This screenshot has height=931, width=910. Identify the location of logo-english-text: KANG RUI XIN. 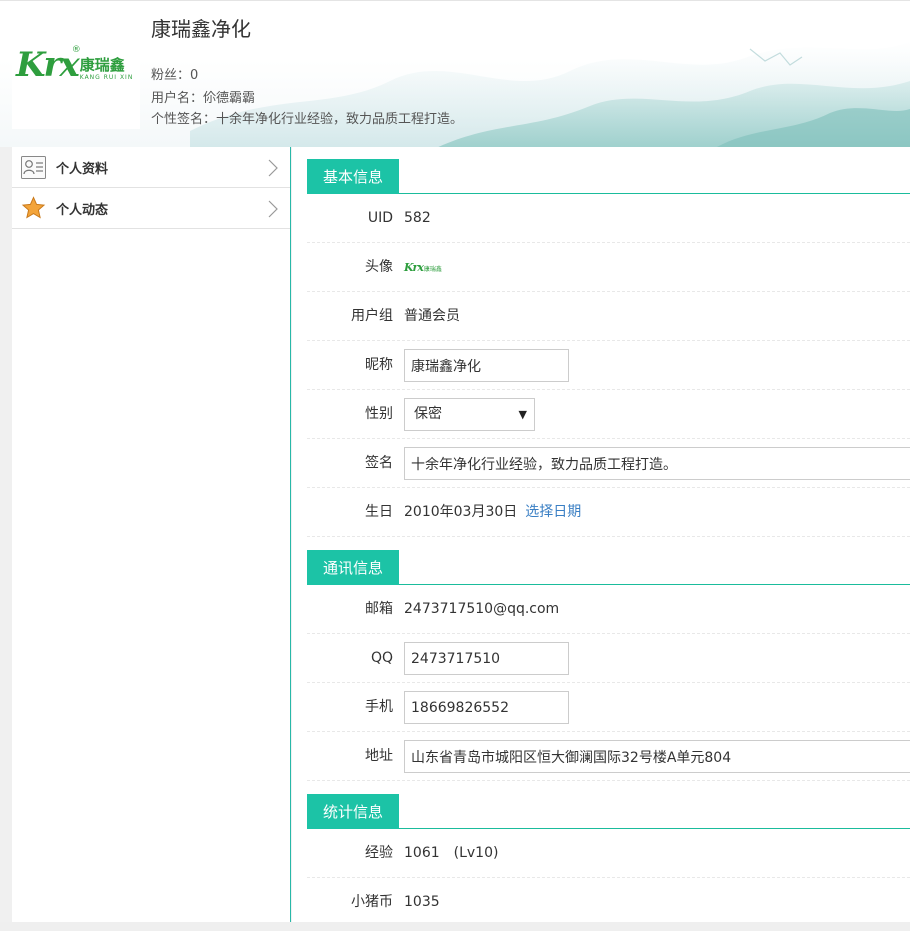
(106, 77).